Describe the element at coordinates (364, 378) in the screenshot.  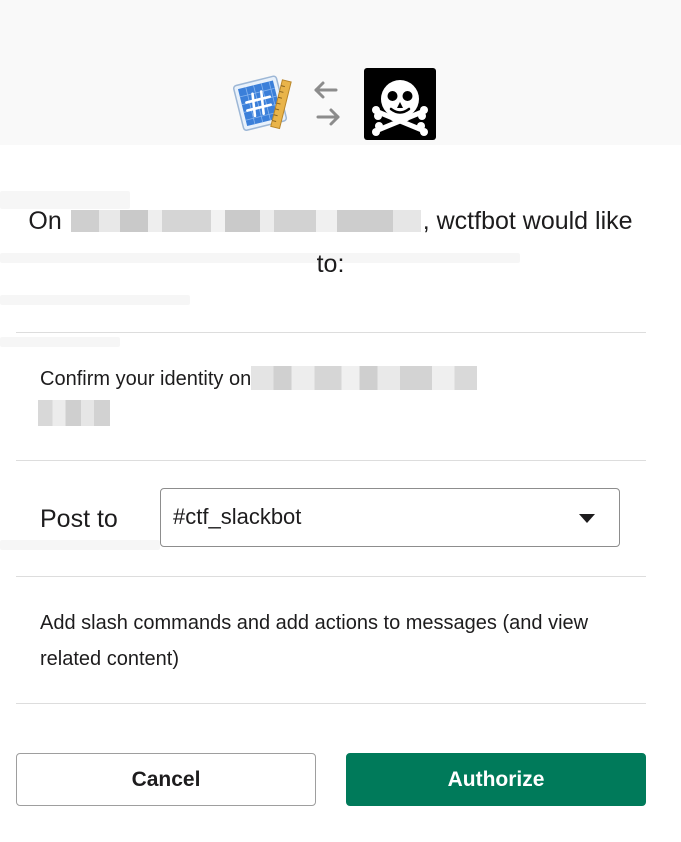
I see `redacted-workspace-url` at that location.